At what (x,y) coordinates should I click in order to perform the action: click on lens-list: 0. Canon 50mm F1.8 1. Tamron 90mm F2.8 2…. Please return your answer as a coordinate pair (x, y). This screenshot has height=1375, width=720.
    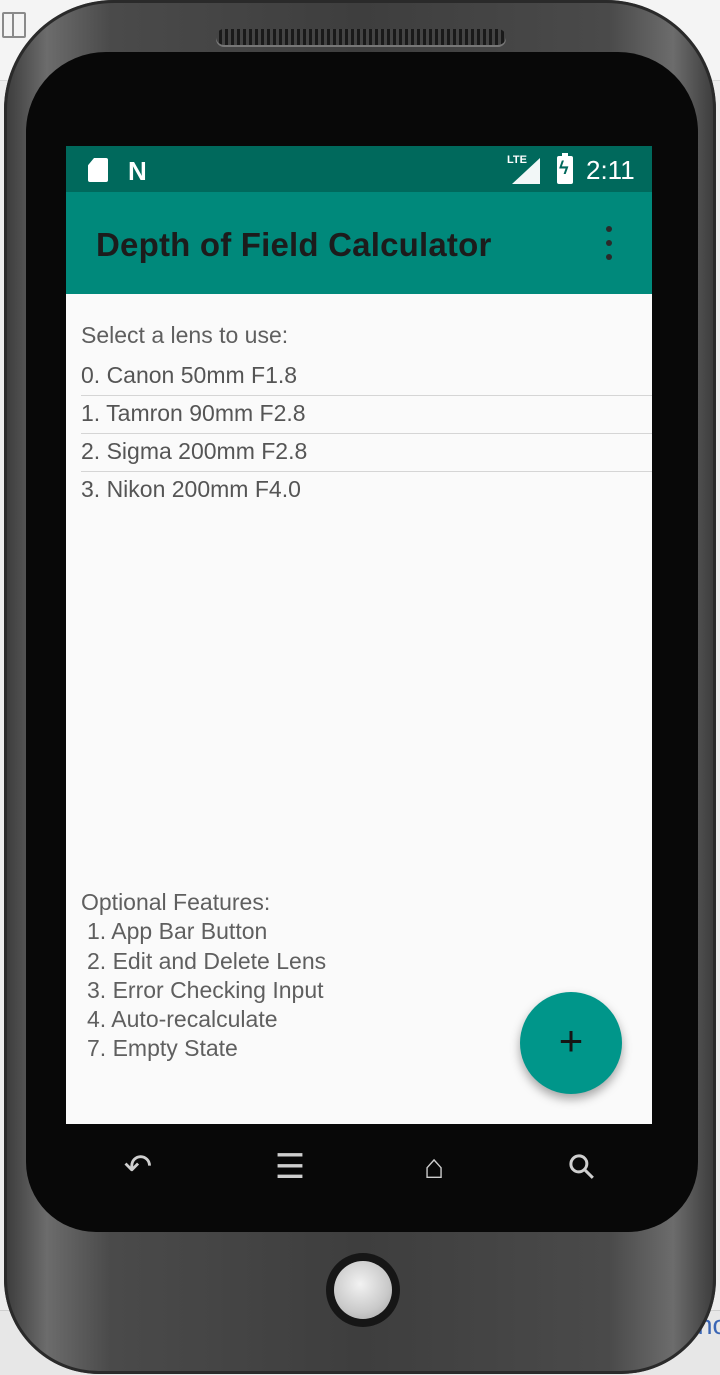
    Looking at the image, I should click on (366, 433).